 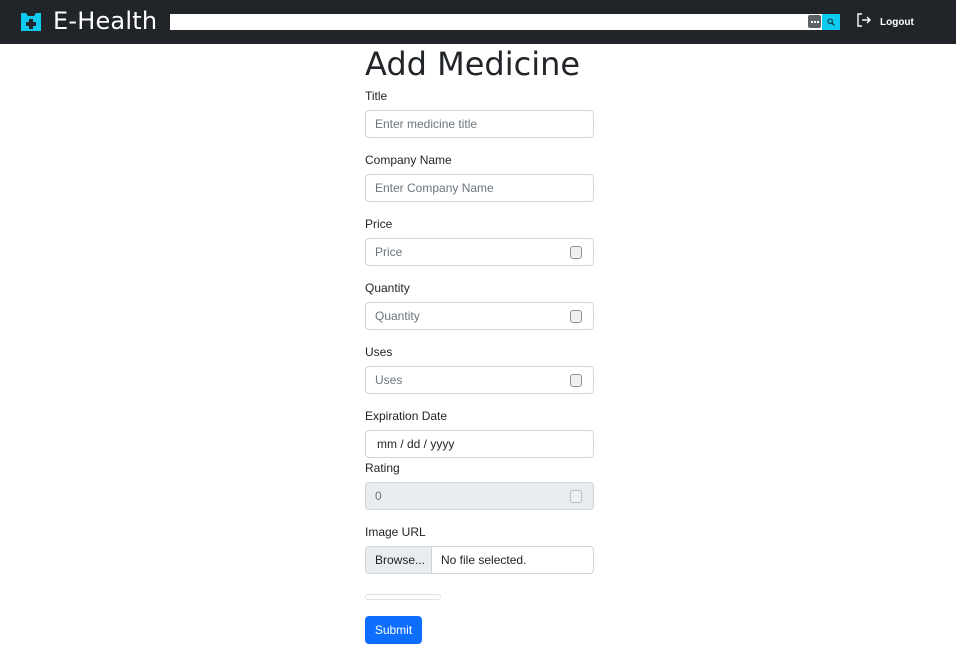 I want to click on expiration-date-label: Expiration Date, so click(x=406, y=416).